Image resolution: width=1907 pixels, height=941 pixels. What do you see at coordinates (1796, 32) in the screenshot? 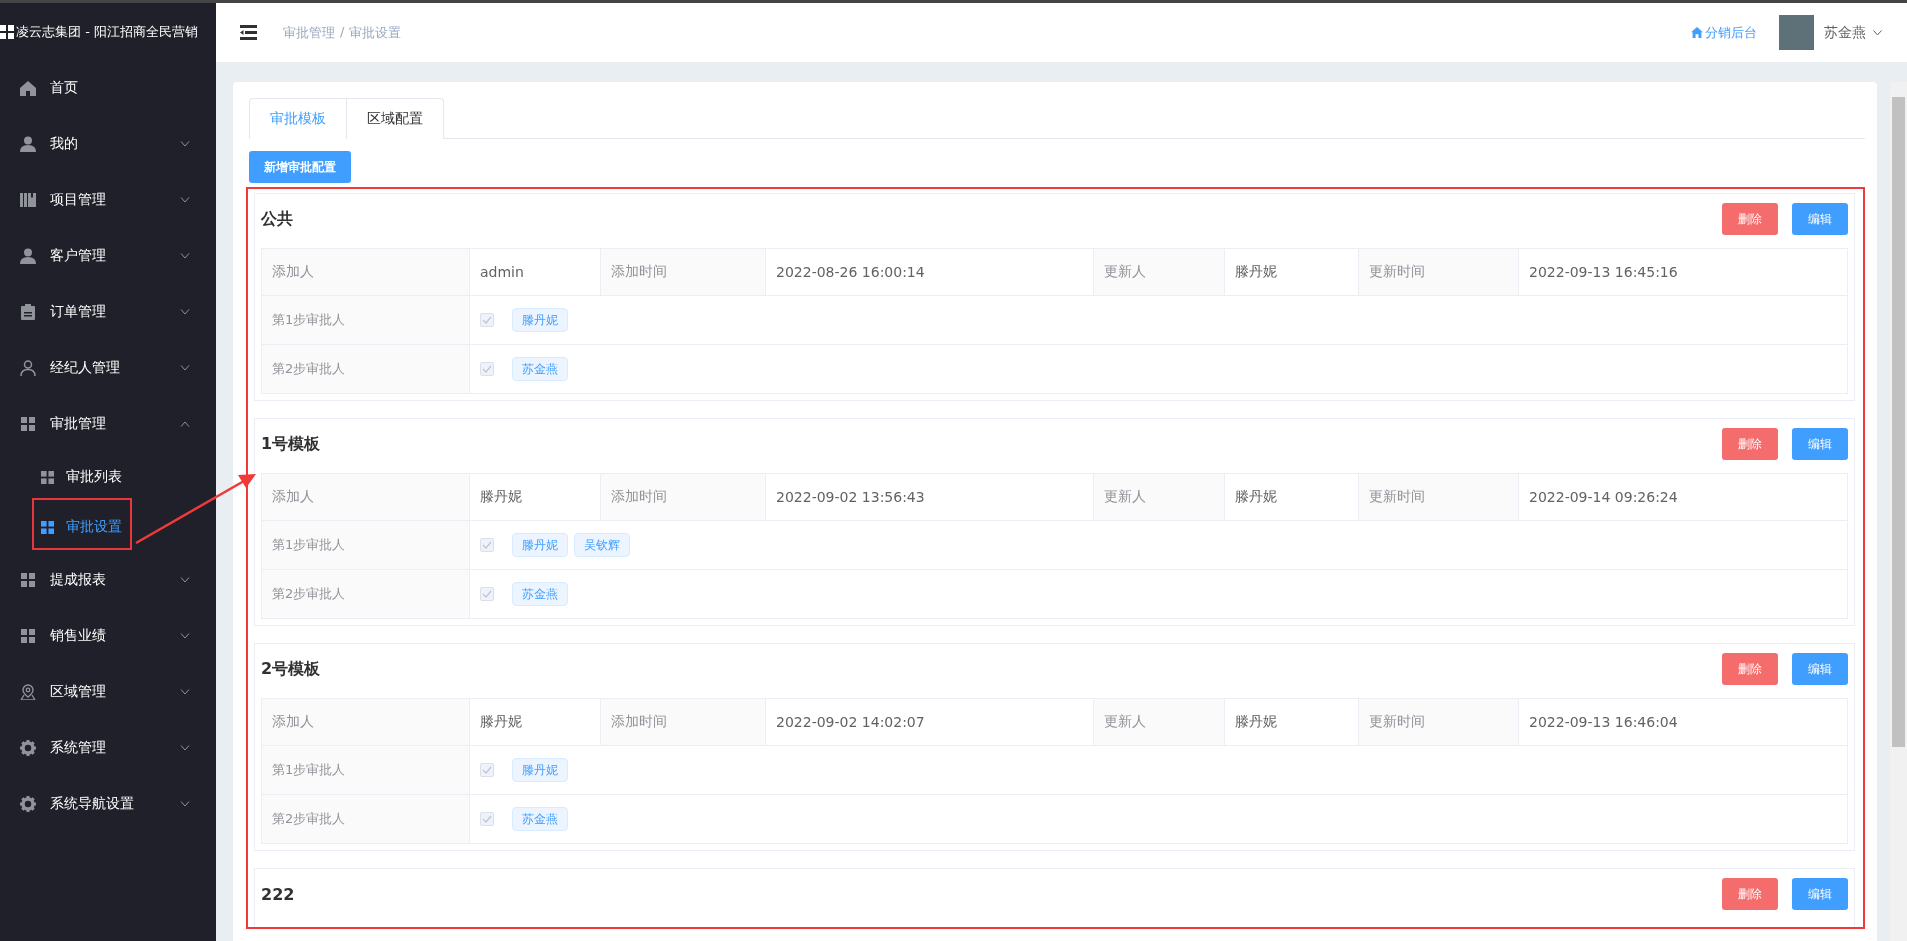
I see `avatar-placeholder` at bounding box center [1796, 32].